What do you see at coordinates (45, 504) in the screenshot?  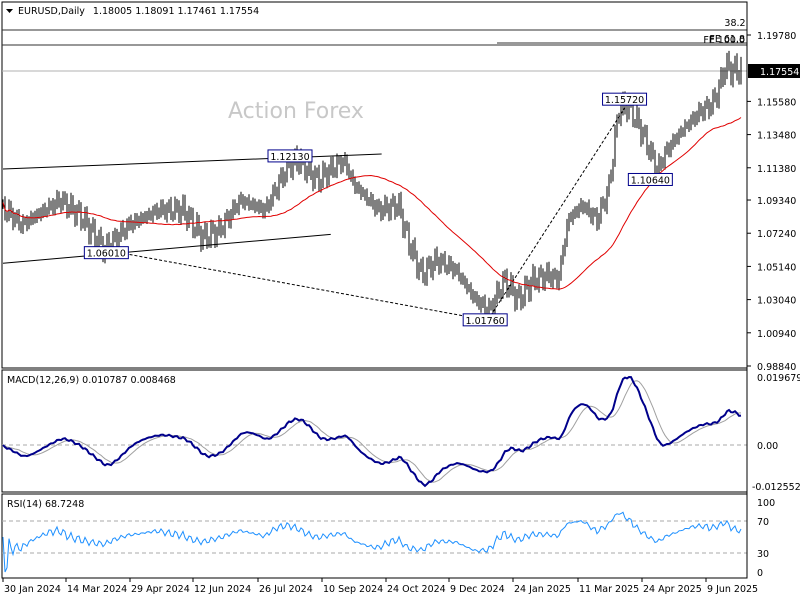 I see `rsi-label: RSI(14) 68.7248` at bounding box center [45, 504].